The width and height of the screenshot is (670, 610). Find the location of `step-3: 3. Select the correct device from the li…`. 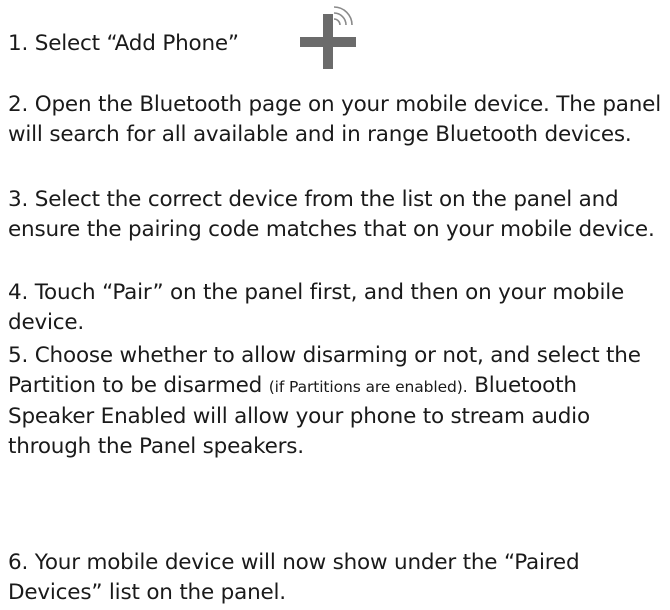

step-3: 3. Select the correct device from the li… is located at coordinates (331, 214).